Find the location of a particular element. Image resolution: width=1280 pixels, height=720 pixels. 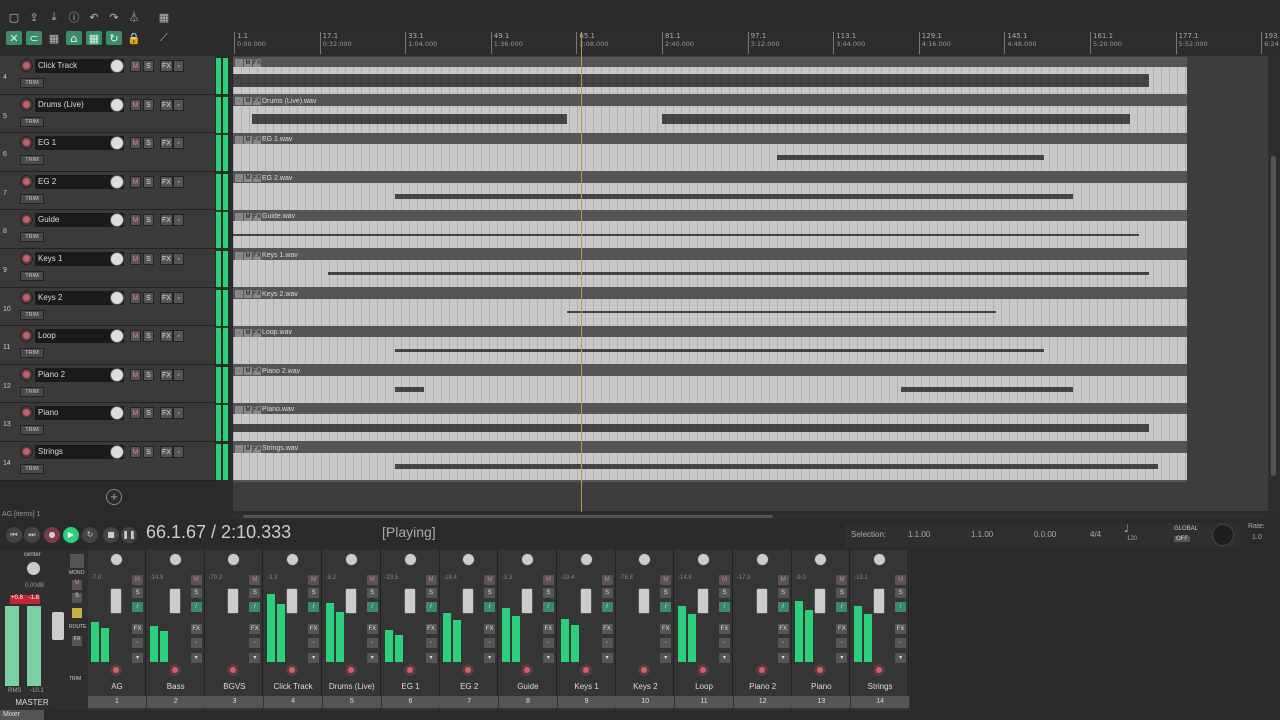

media-item: · M FX Keys 2.wav is located at coordinates (710, 308).